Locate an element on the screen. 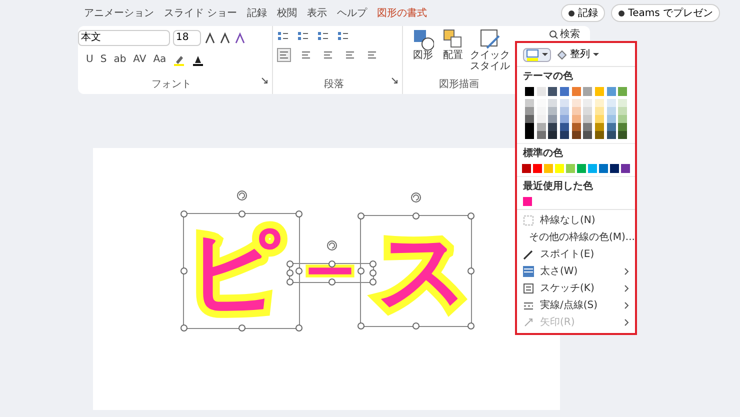  menu-item: 太さ(W) is located at coordinates (576, 271).